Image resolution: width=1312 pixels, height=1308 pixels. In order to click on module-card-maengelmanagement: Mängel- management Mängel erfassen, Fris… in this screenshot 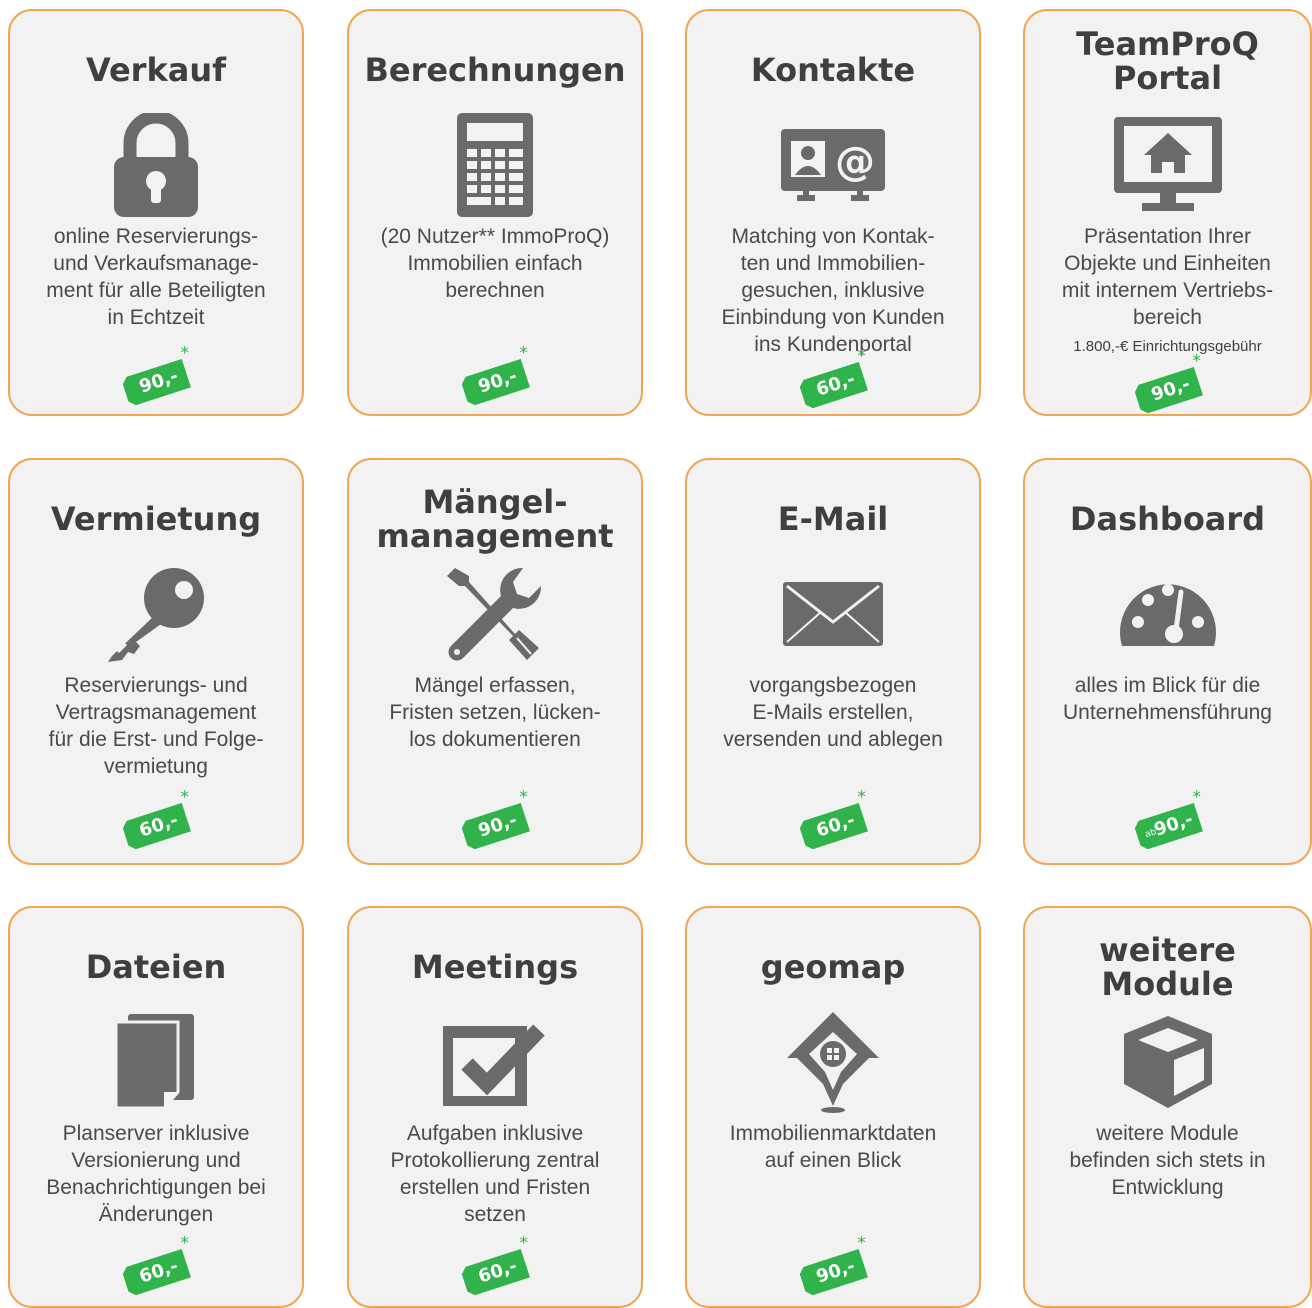, I will do `click(495, 661)`.